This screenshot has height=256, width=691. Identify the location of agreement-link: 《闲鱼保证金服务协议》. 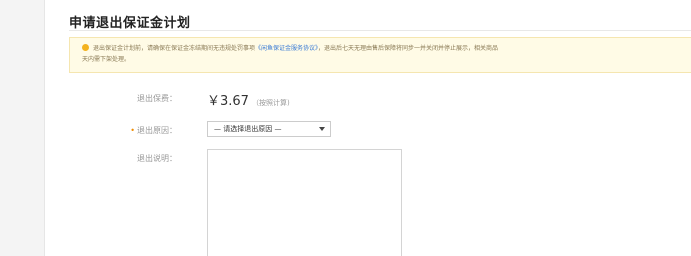
(286, 48).